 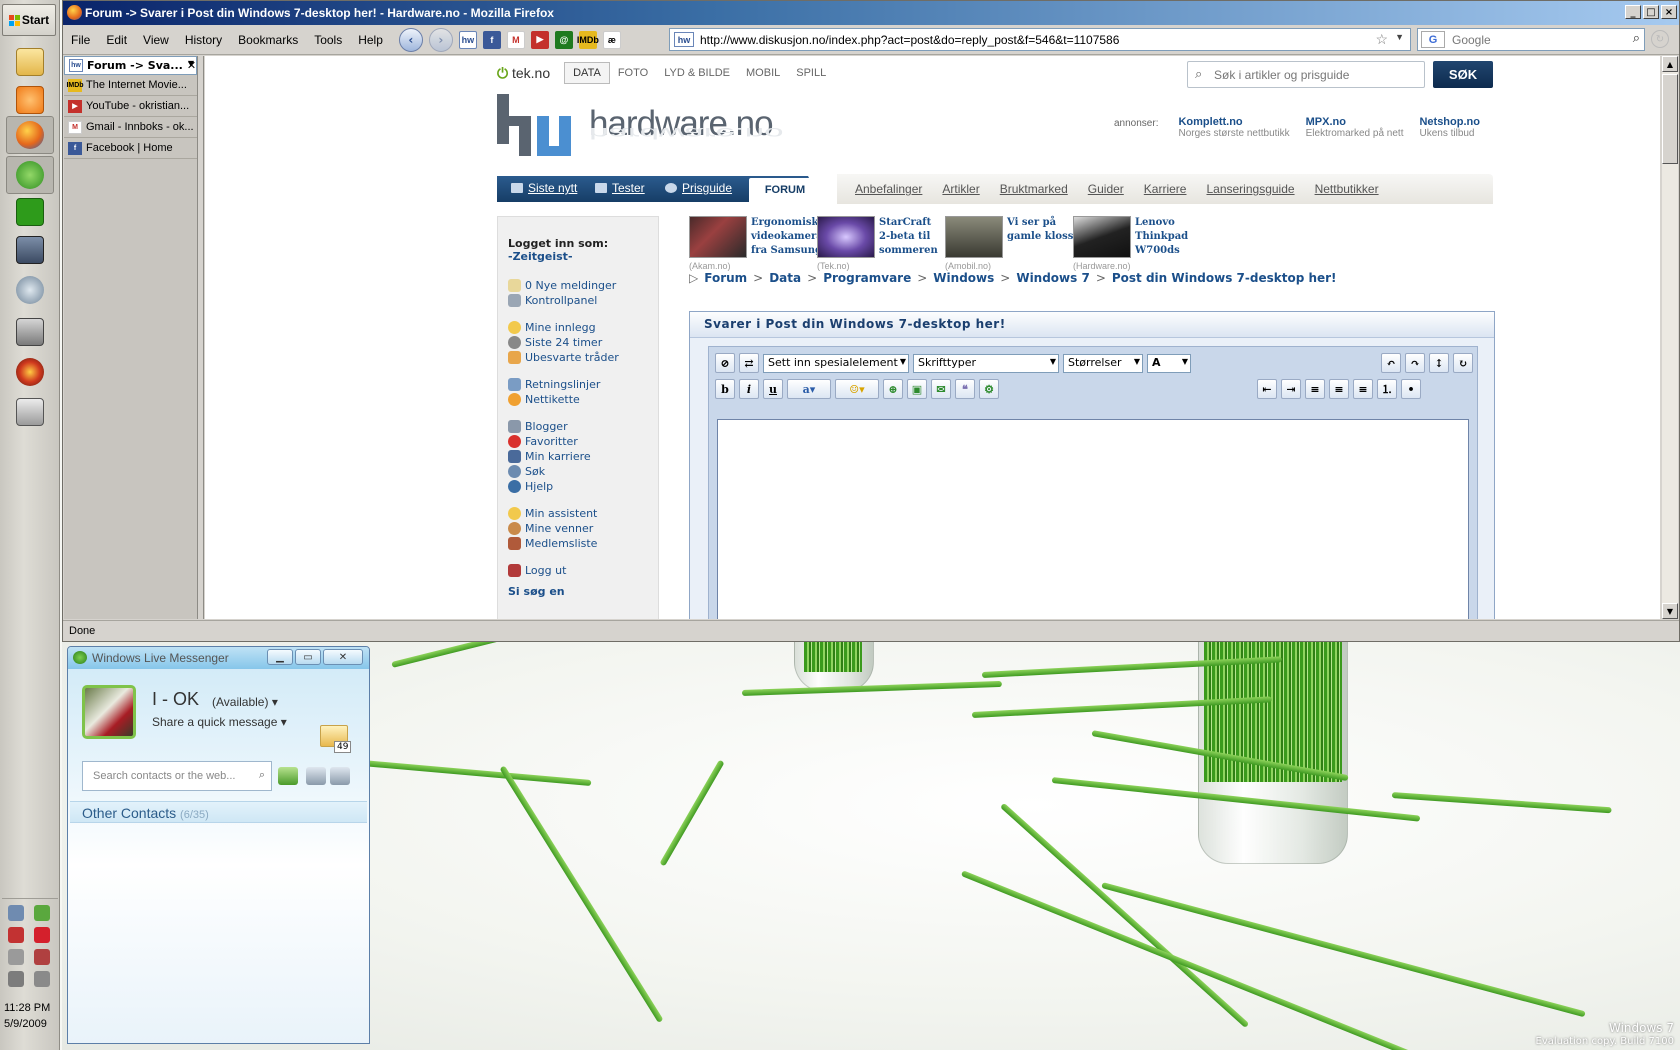 What do you see at coordinates (941, 389) in the screenshot?
I see `insert-email-icon: ✉` at bounding box center [941, 389].